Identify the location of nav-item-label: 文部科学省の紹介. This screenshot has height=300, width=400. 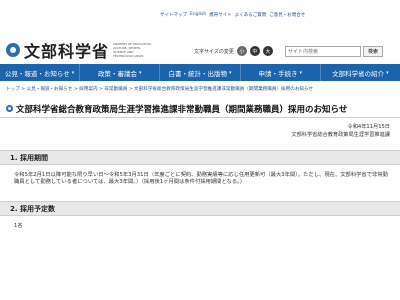
(358, 73).